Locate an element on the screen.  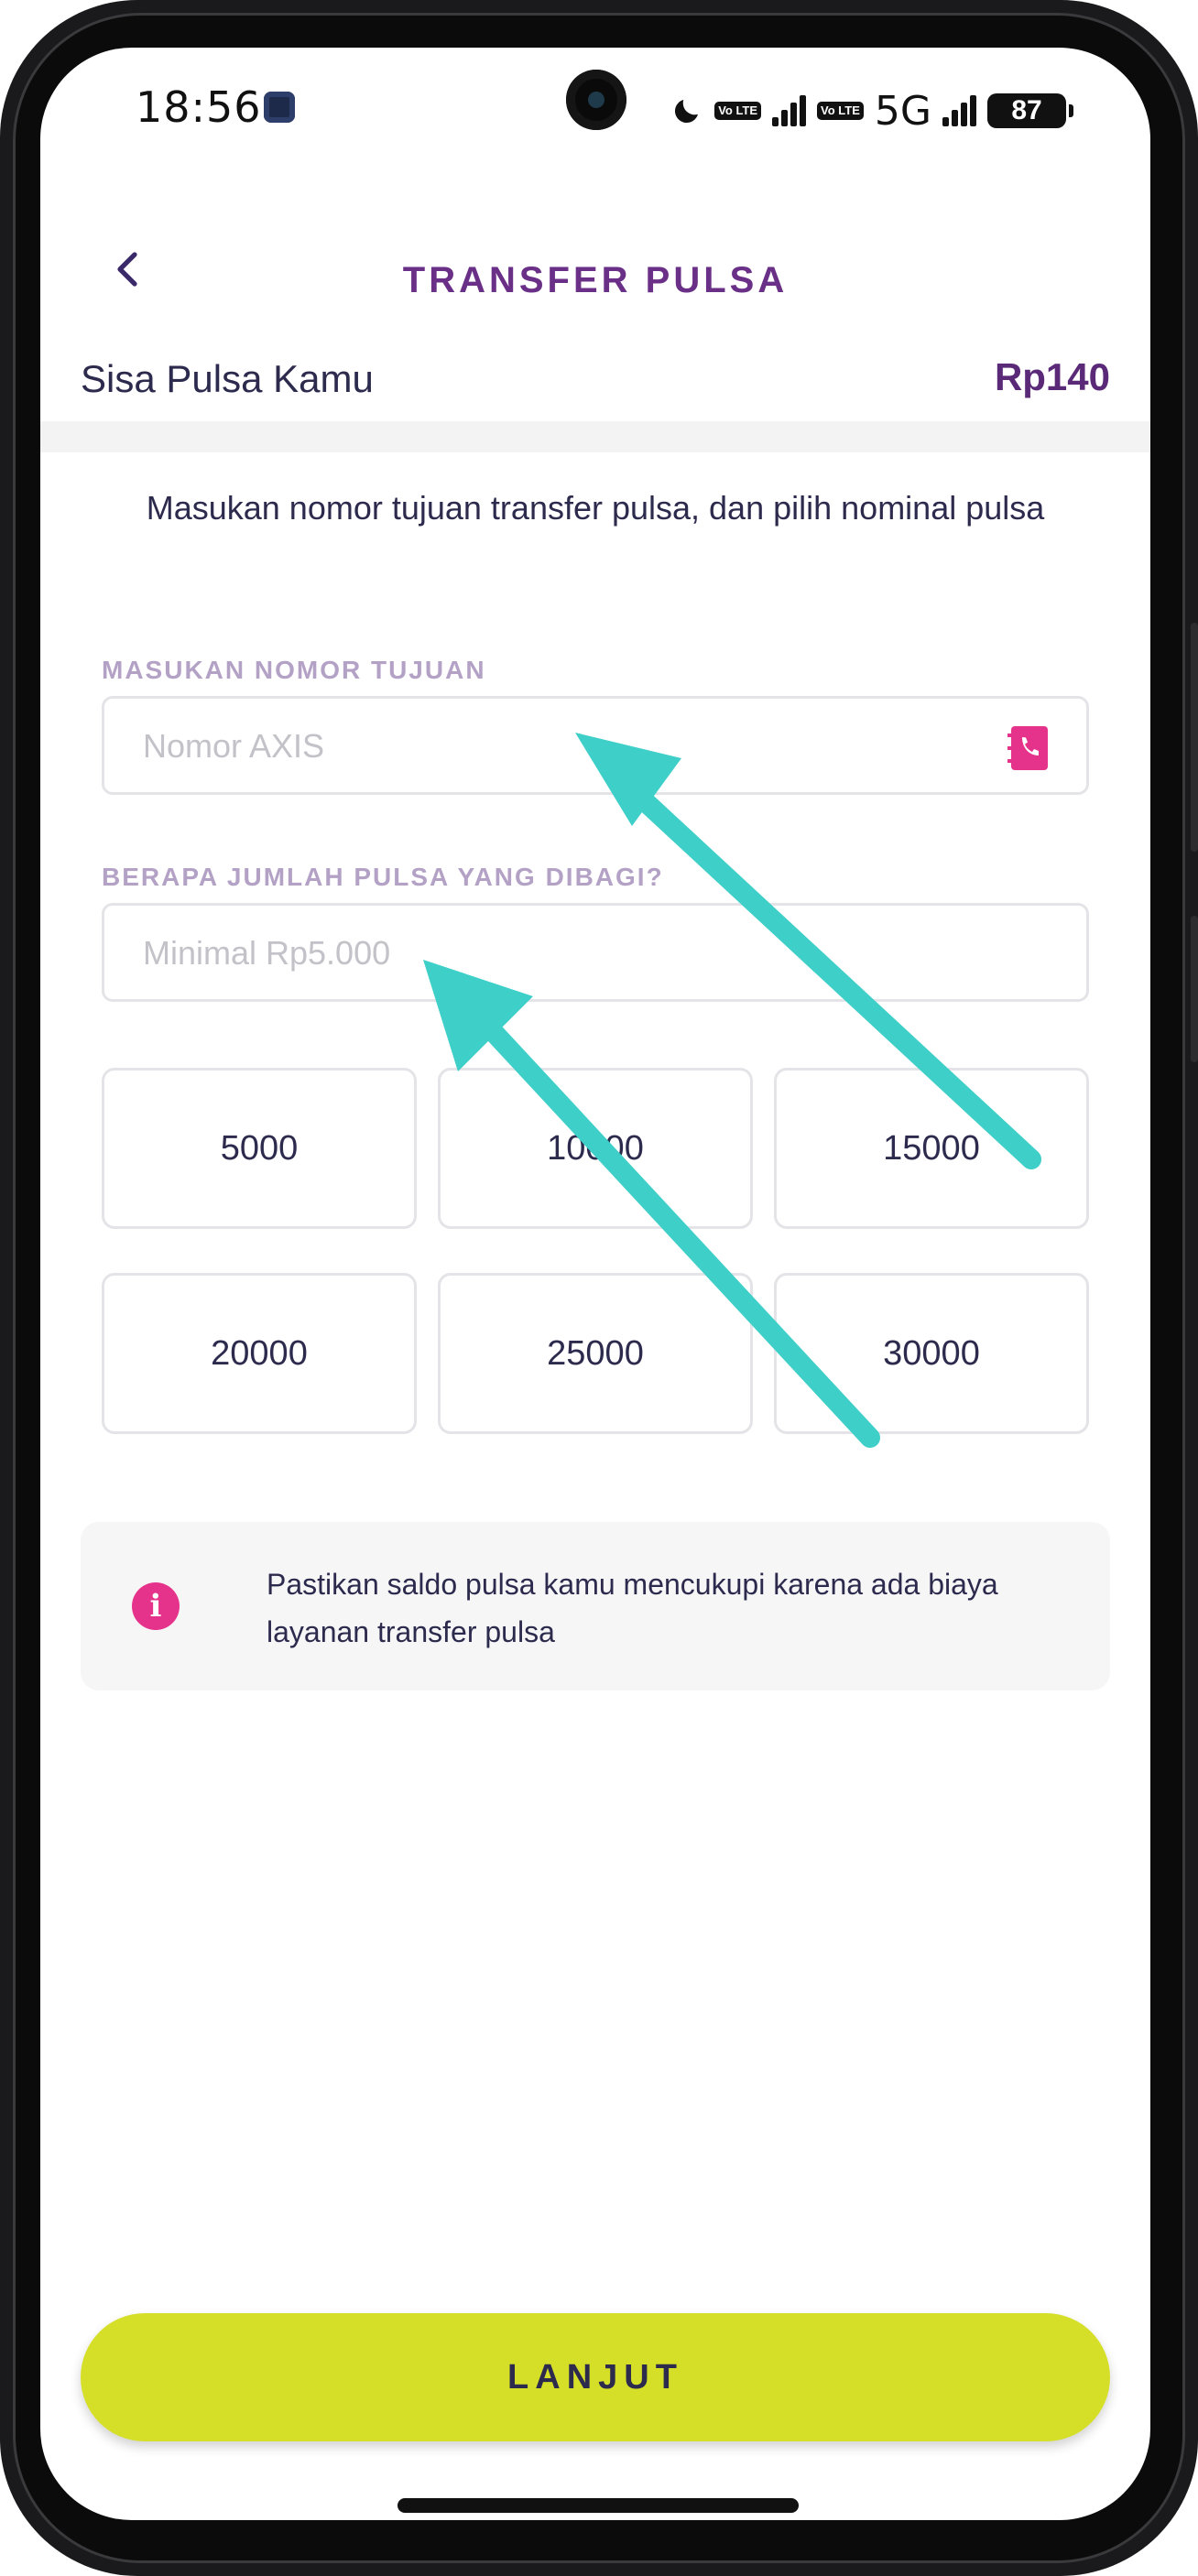
nominal-option-10000: 10000 is located at coordinates (595, 1148).